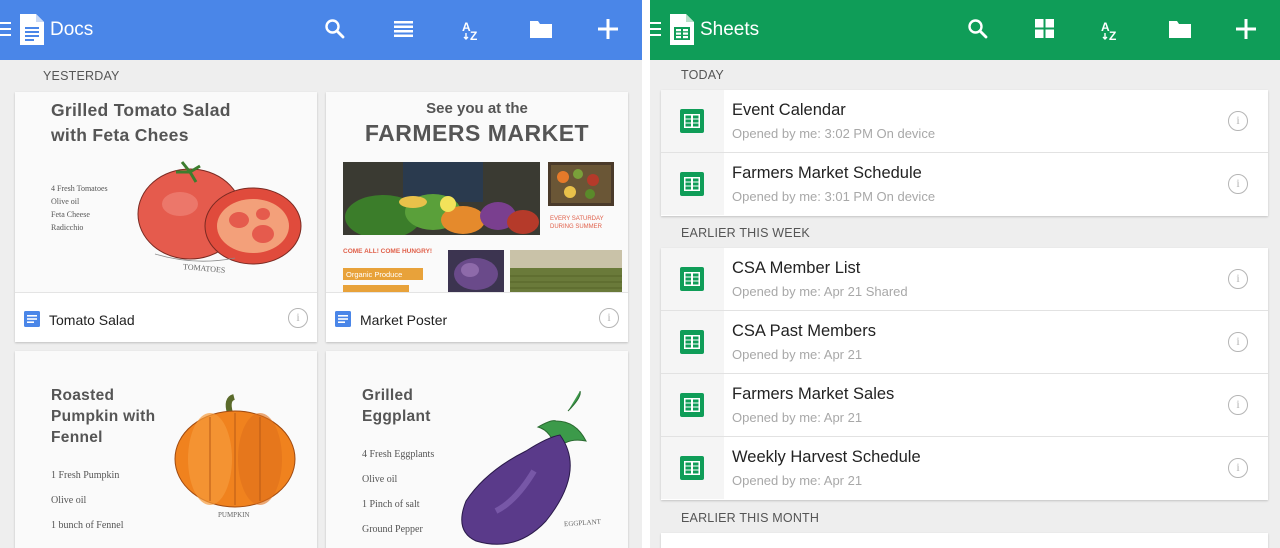  Describe the element at coordinates (396, 406) in the screenshot. I see `thumb-title: Grilled Eggplant` at that location.